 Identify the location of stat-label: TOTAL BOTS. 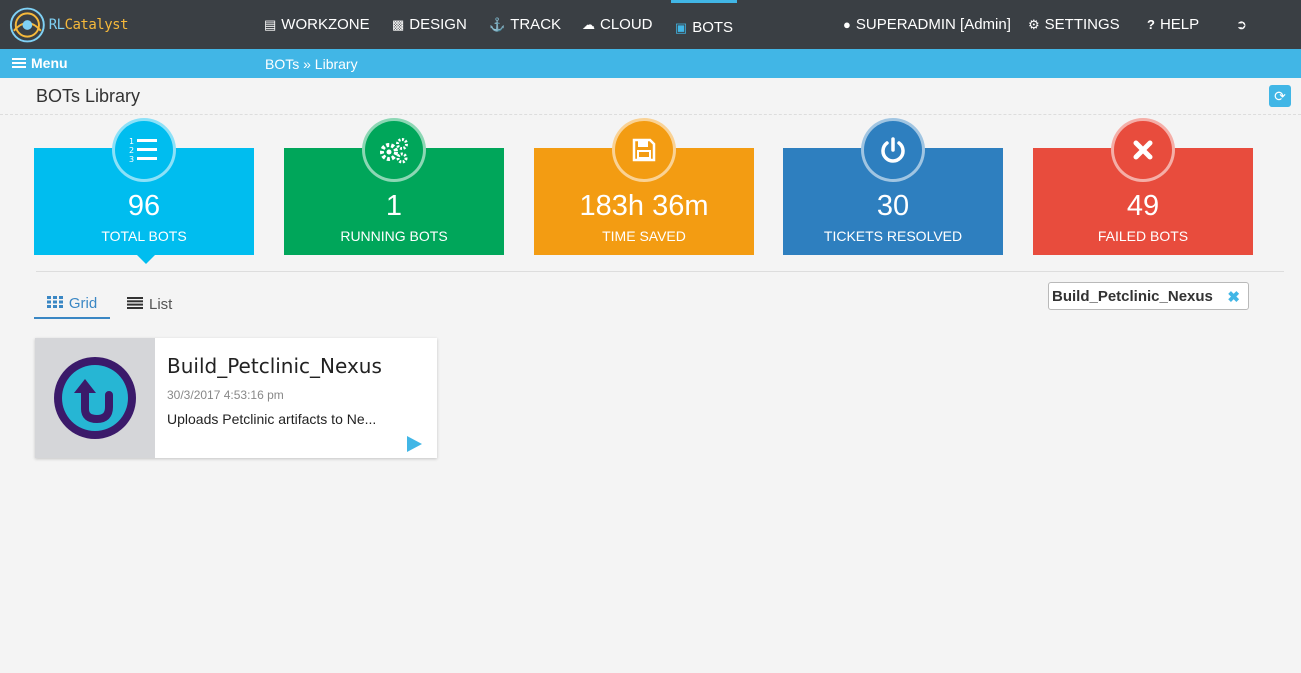
(144, 236).